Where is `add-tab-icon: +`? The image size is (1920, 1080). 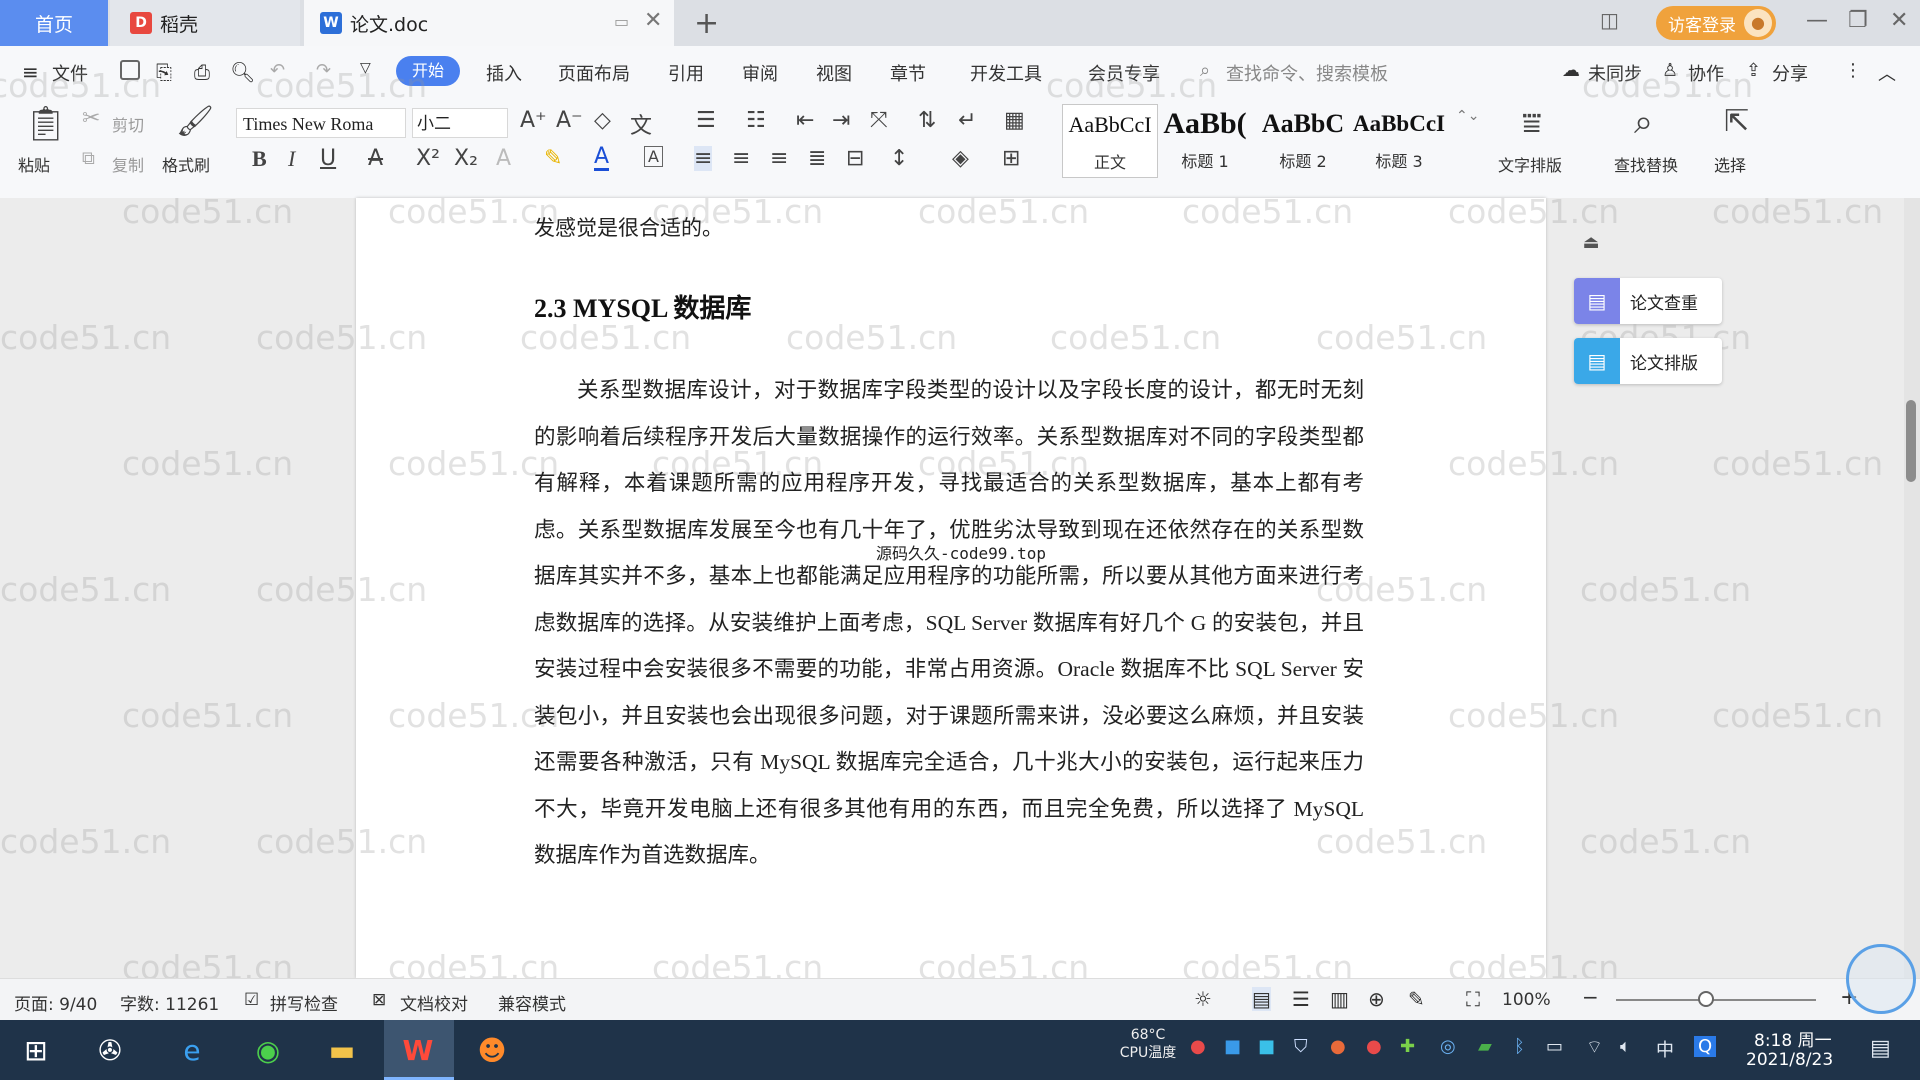
add-tab-icon: + is located at coordinates (706, 23).